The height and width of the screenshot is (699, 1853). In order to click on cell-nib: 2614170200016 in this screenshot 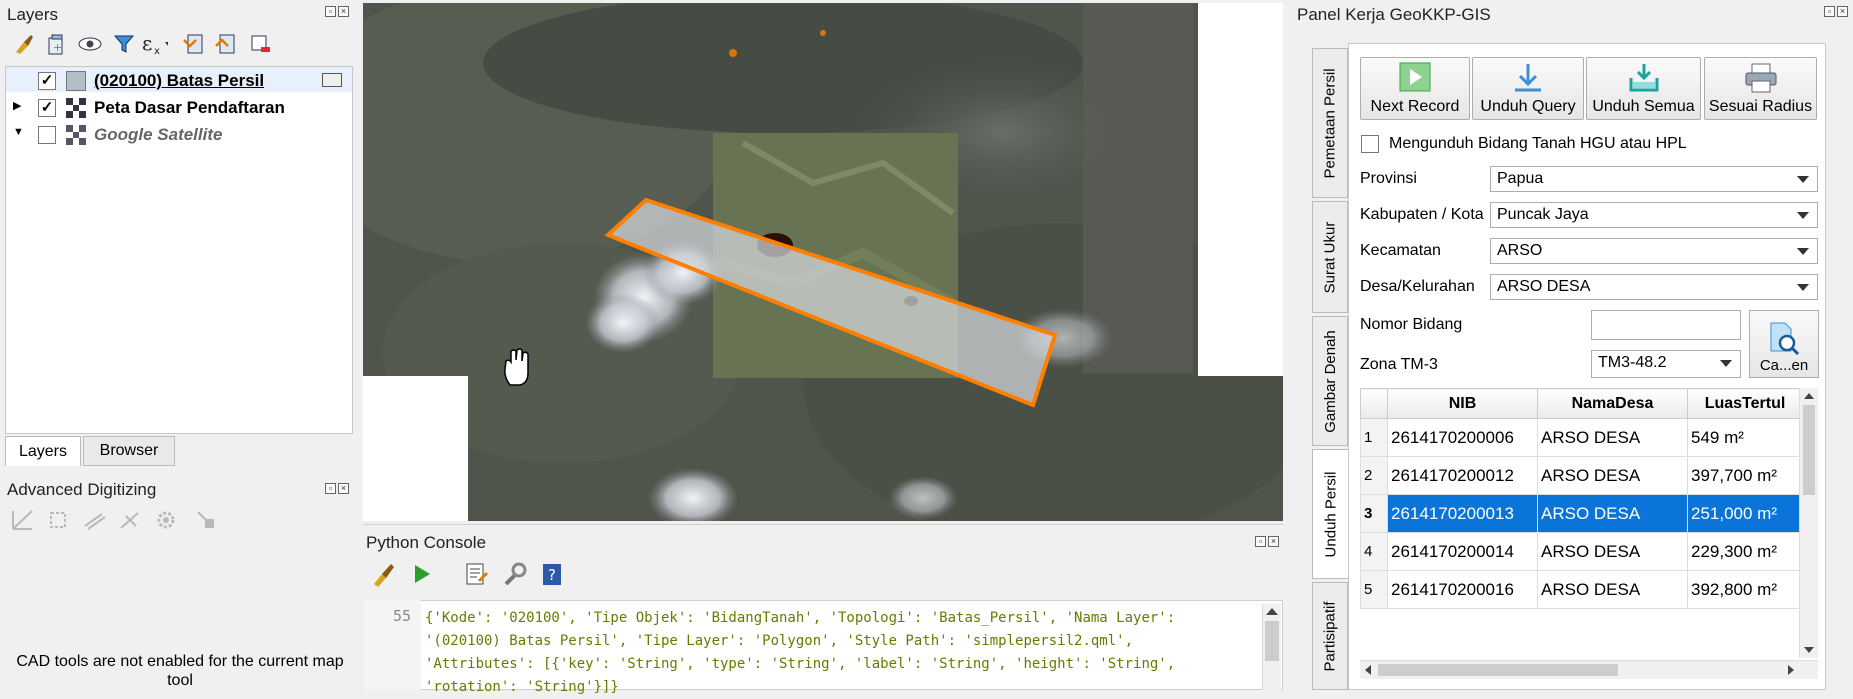, I will do `click(1462, 589)`.